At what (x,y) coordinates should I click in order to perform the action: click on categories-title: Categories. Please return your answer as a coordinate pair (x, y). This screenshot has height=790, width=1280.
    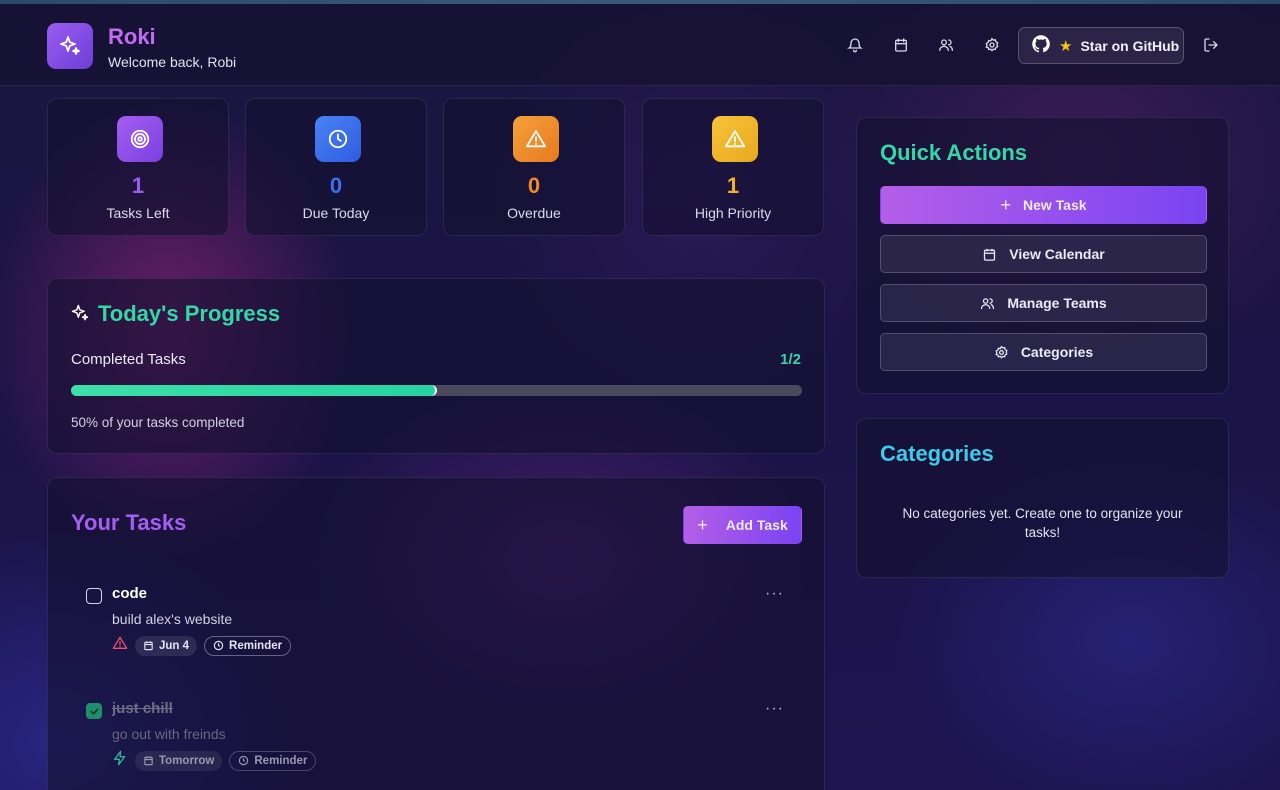
    Looking at the image, I should click on (937, 453).